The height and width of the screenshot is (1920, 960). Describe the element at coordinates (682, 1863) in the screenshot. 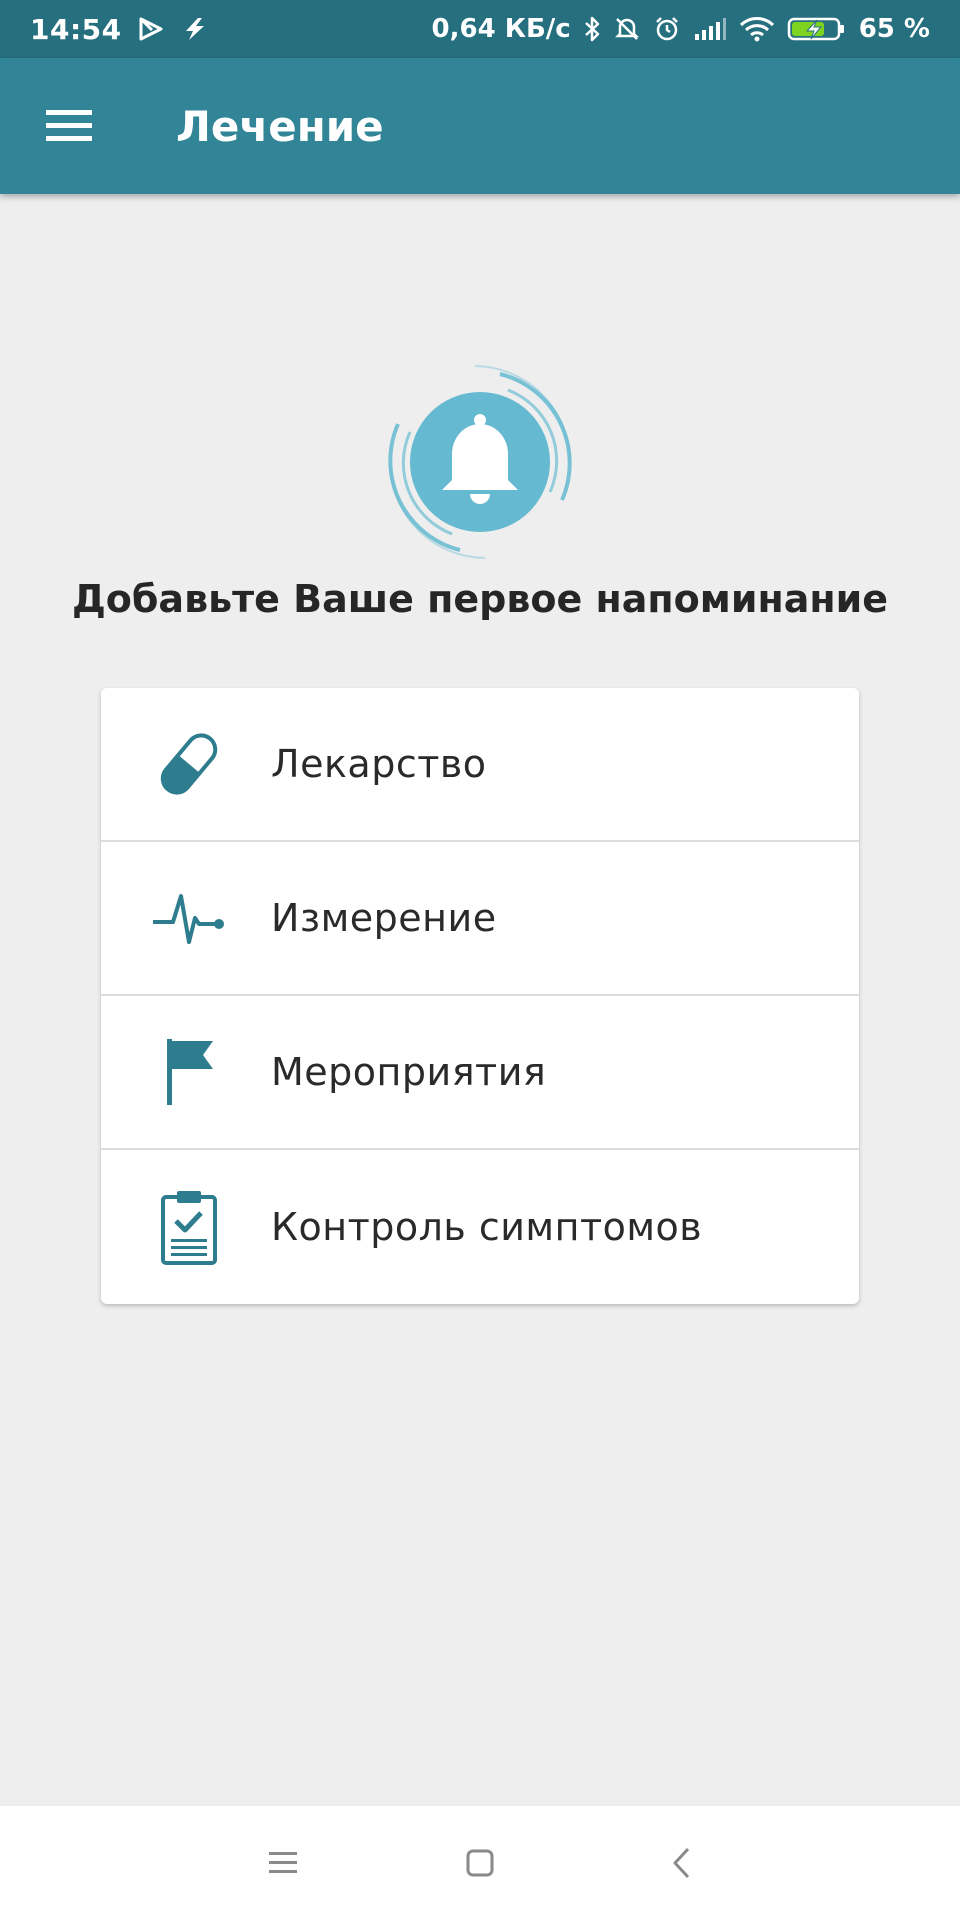

I see `back-icon` at that location.